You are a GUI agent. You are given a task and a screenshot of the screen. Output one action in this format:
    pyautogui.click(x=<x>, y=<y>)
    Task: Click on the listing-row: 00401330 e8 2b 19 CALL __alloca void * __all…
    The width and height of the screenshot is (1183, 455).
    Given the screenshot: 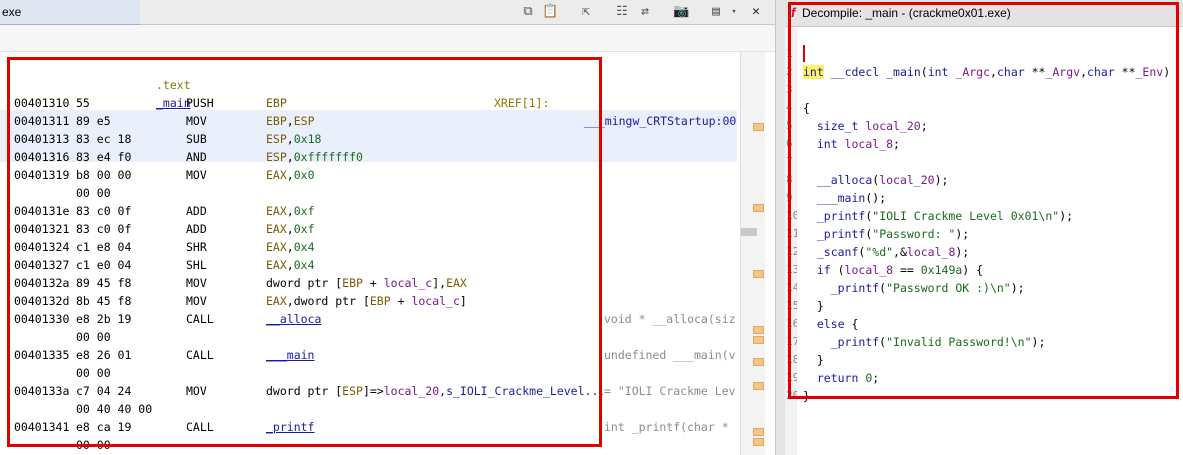 What is the action you would take?
    pyautogui.click(x=368, y=319)
    